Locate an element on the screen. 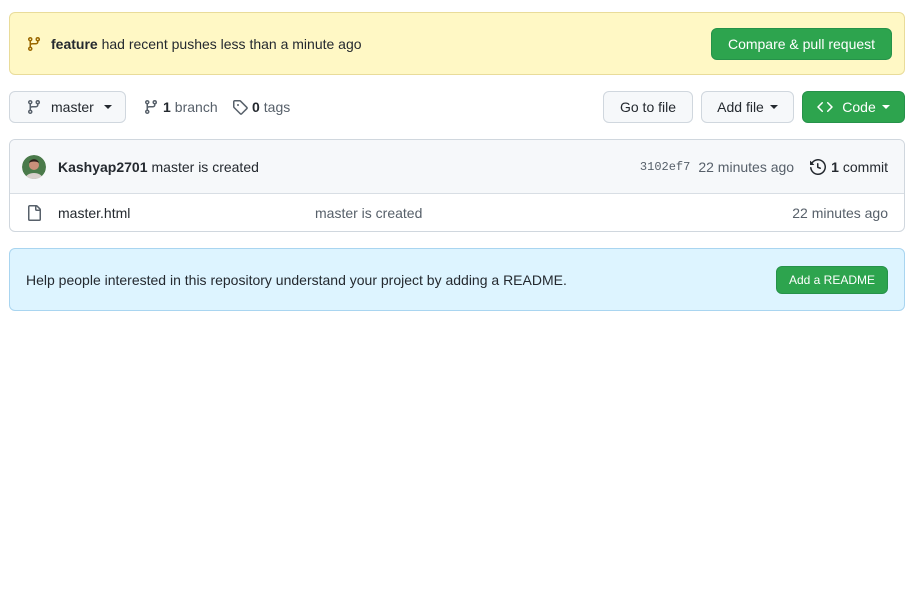  add-readme-button: Add a README is located at coordinates (832, 279).